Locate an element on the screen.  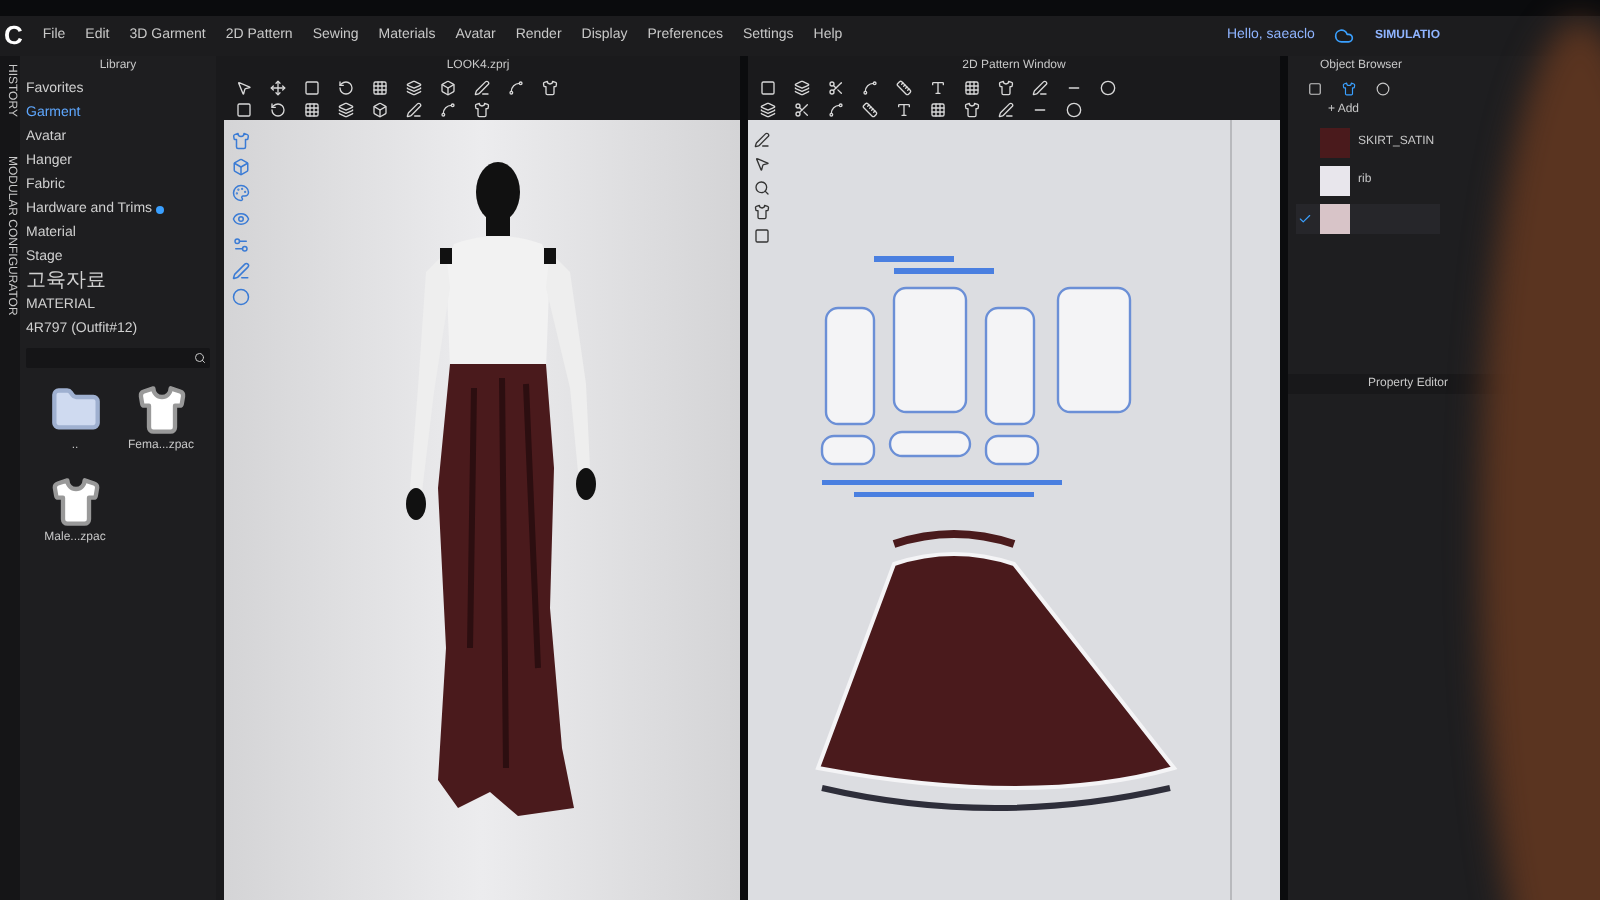
sphere-icon is located at coordinates (240, 297).